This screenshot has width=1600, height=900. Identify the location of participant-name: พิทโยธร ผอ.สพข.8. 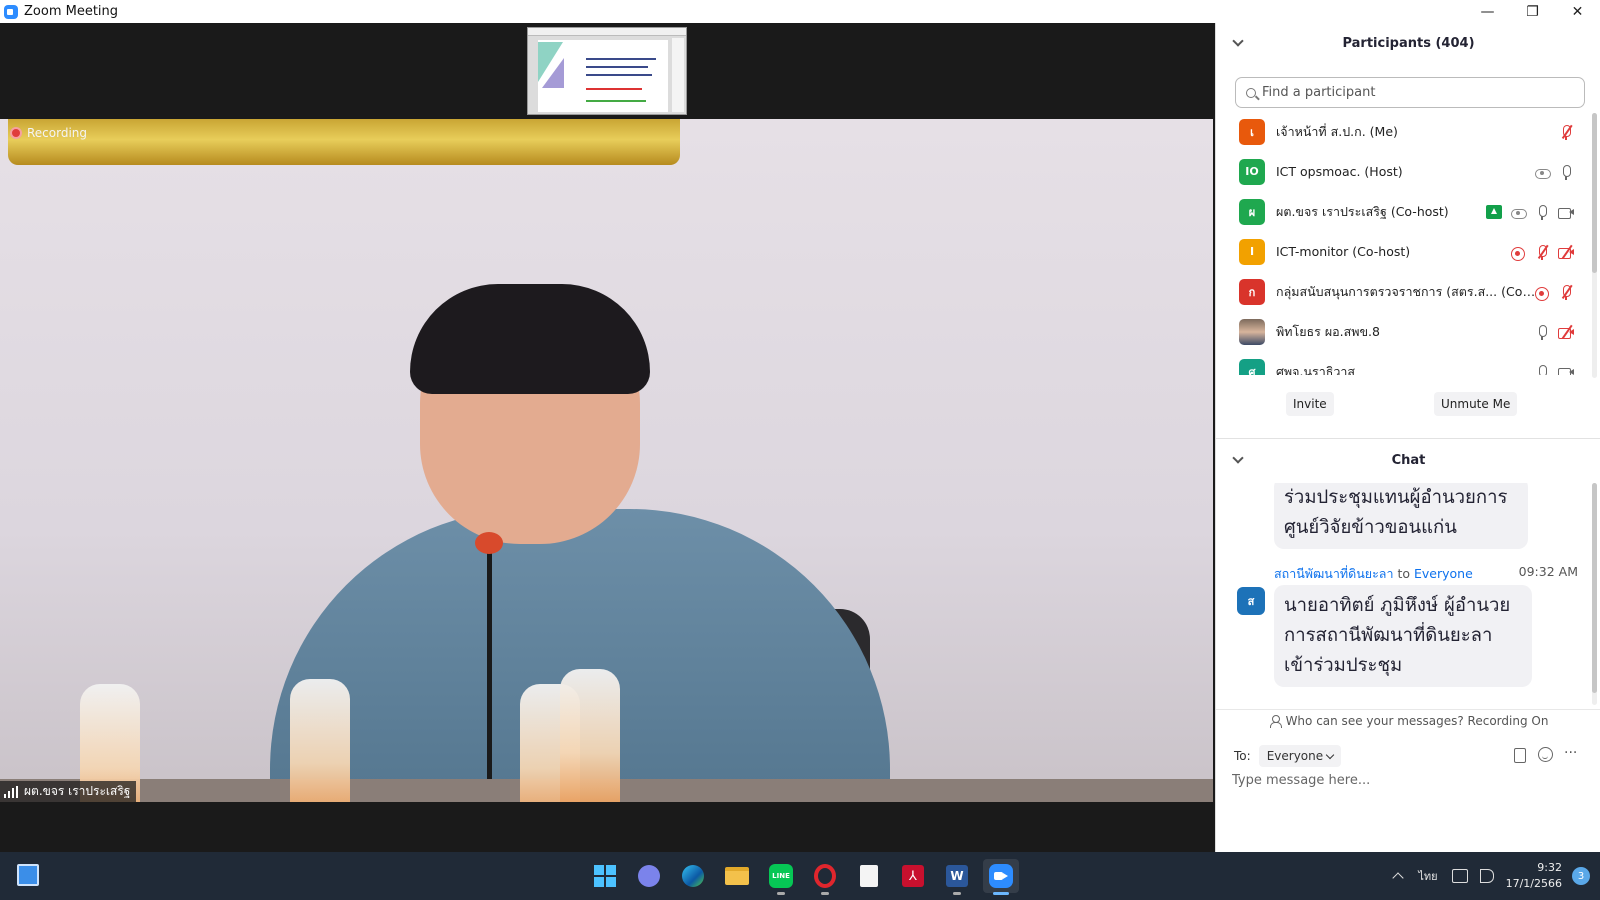
(1328, 331).